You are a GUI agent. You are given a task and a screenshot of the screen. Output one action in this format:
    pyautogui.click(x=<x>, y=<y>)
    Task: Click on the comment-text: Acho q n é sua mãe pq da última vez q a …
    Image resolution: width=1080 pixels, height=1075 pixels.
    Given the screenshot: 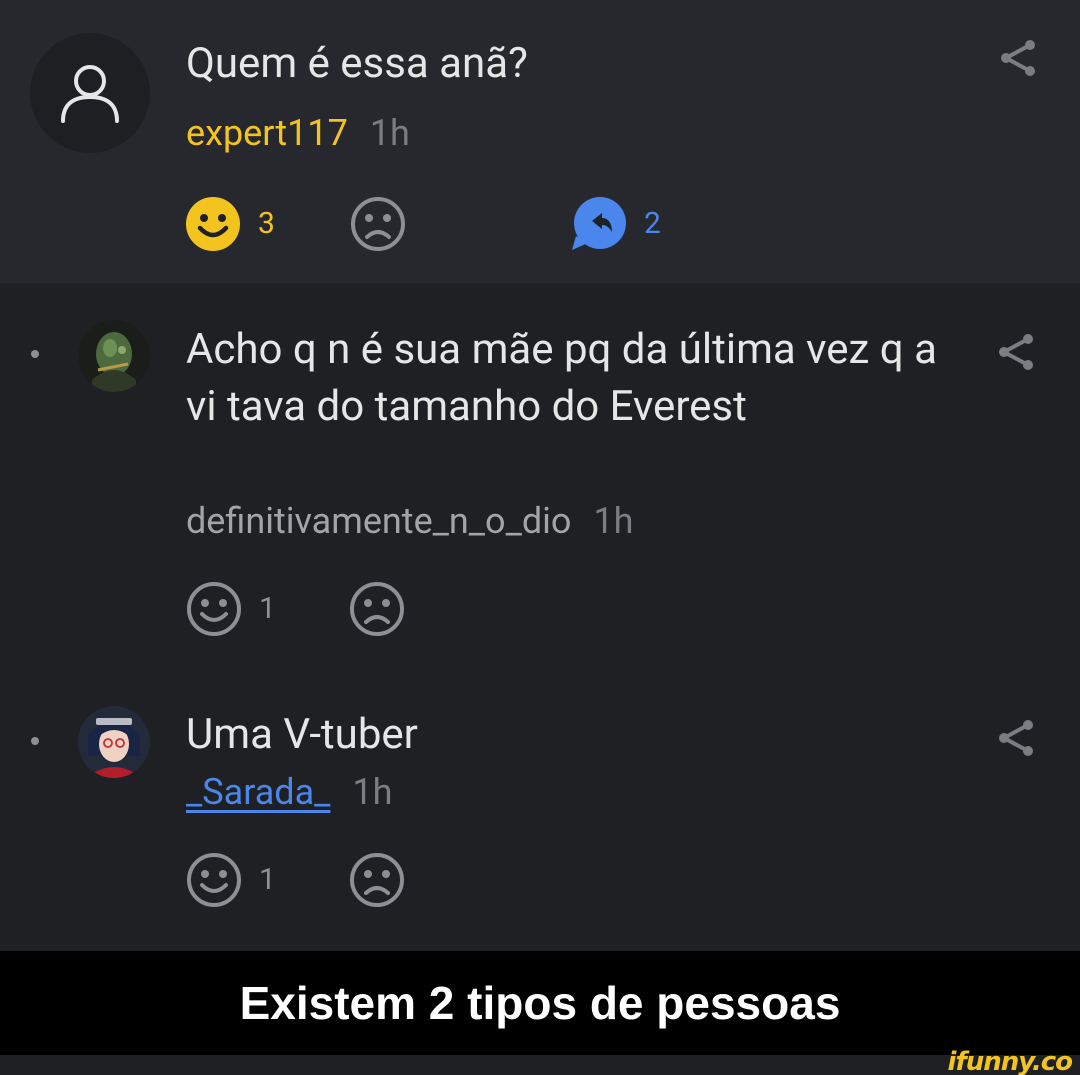 What is the action you would take?
    pyautogui.click(x=561, y=378)
    